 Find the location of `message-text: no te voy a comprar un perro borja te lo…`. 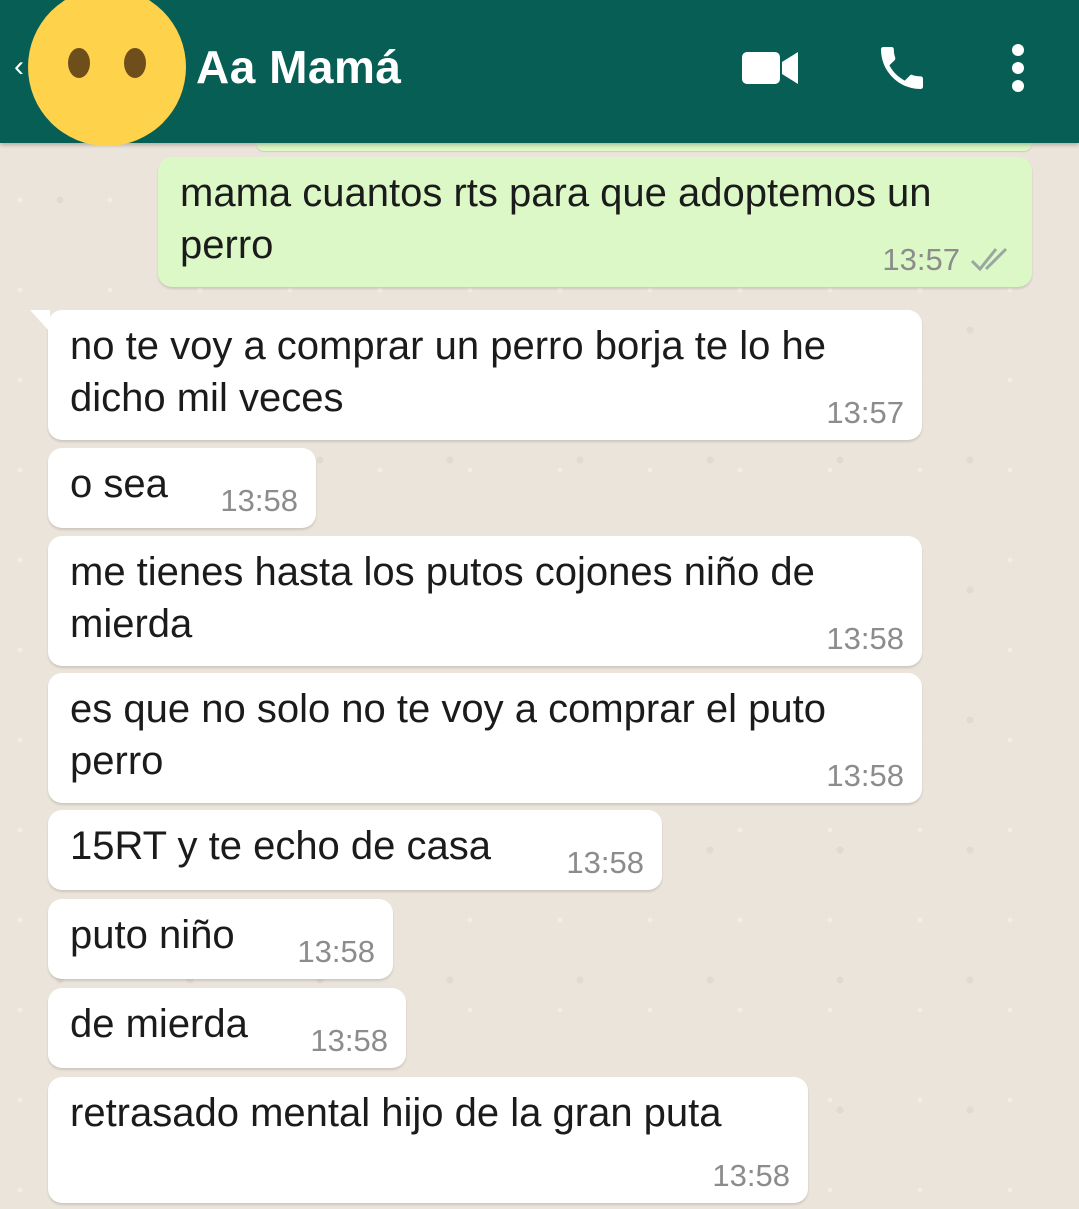

message-text: no te voy a comprar un perro borja te lo… is located at coordinates (448, 372).